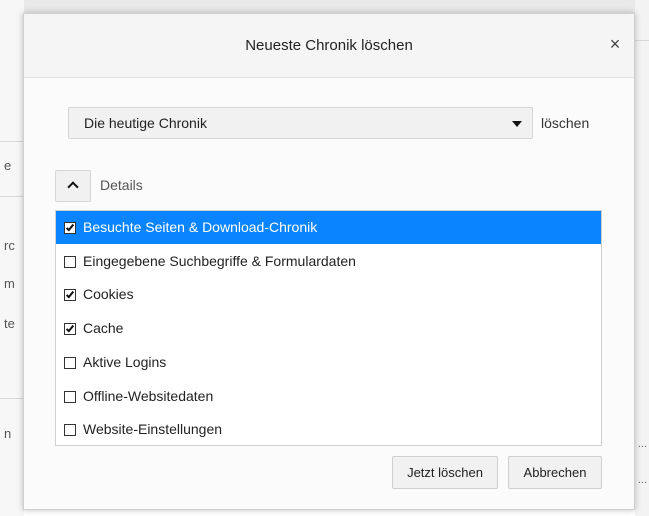 The image size is (649, 516). Describe the element at coordinates (328, 227) in the screenshot. I see `history-item-row: Besuchte Seiten & Download-Chronik` at that location.